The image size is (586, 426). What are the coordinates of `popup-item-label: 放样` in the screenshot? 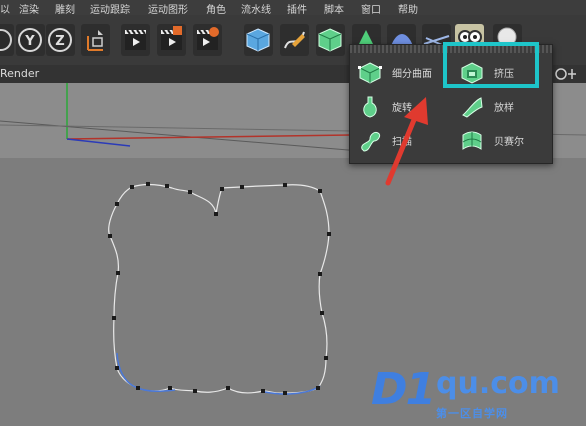 It's located at (504, 108).